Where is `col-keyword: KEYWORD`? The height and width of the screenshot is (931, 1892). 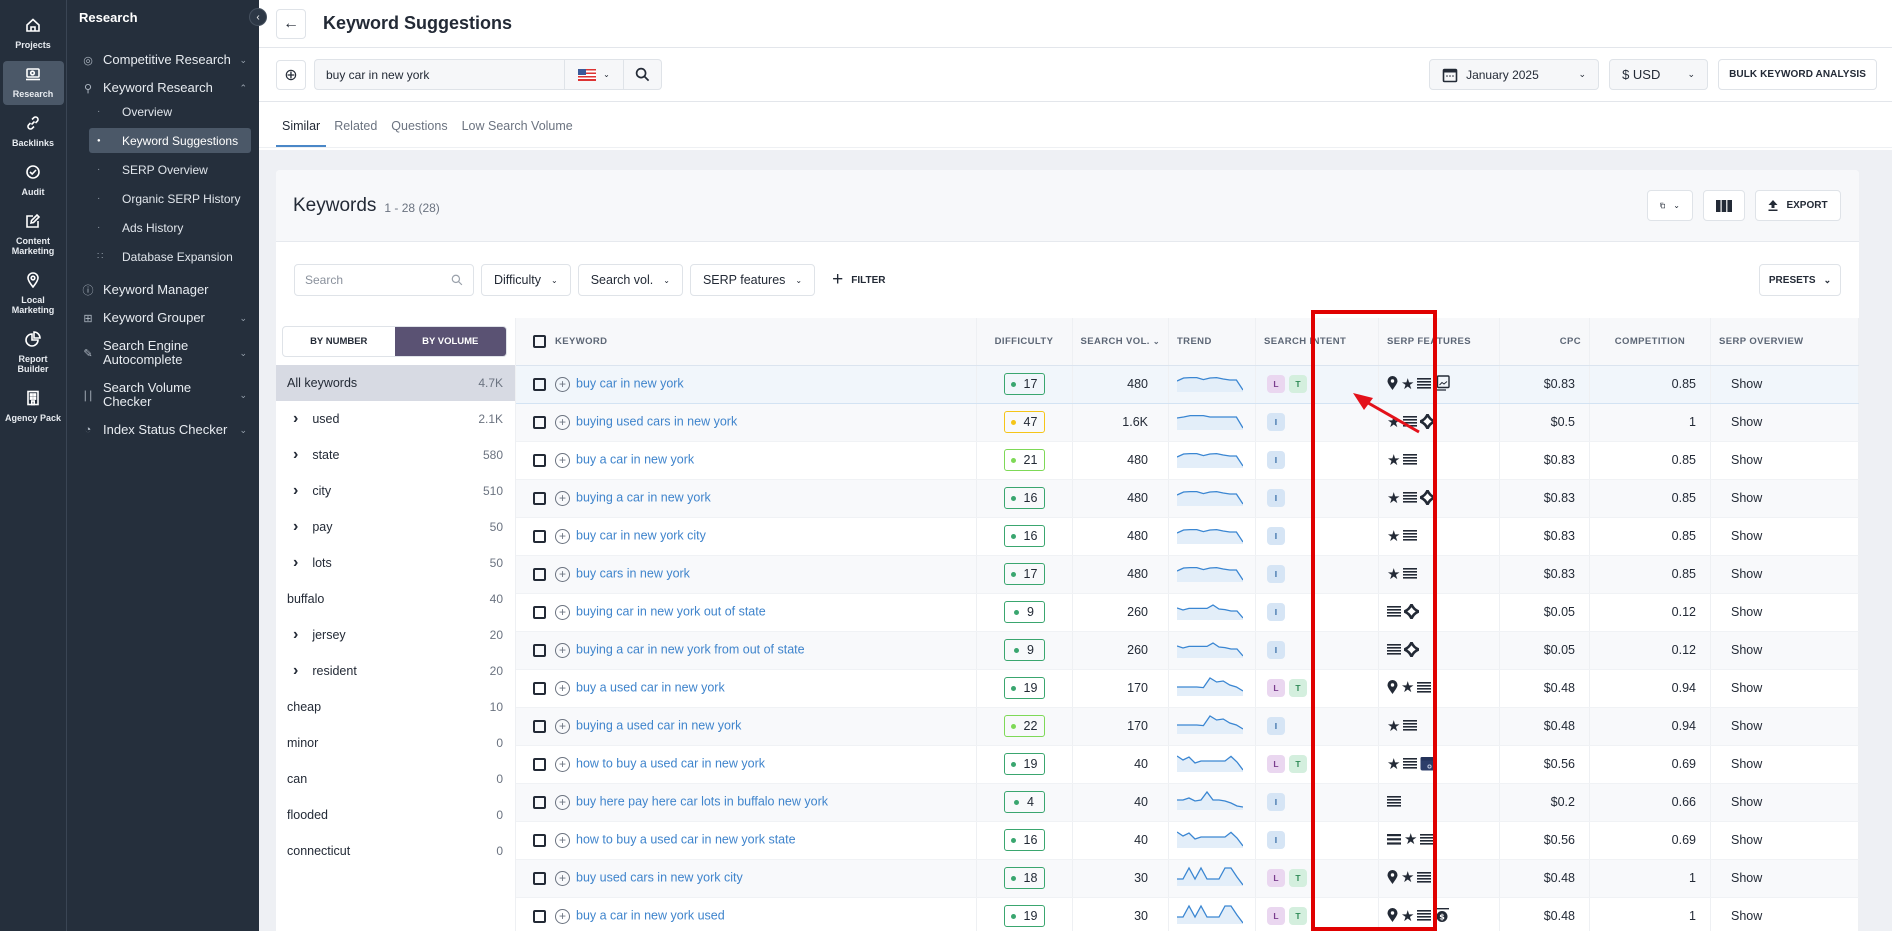 col-keyword: KEYWORD is located at coordinates (746, 342).